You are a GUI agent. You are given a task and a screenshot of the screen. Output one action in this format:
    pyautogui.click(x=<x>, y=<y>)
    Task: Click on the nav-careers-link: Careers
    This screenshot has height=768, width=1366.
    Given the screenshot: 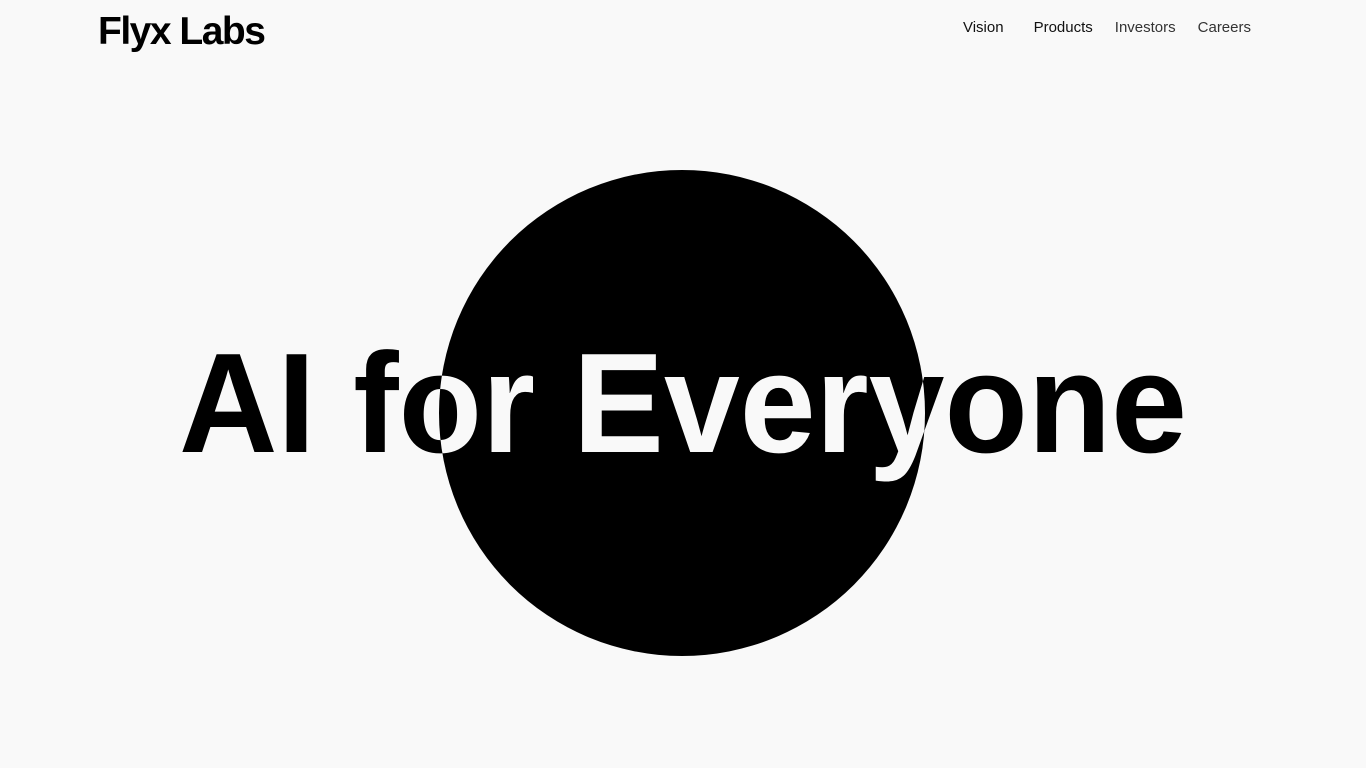 What is the action you would take?
    pyautogui.click(x=1224, y=28)
    